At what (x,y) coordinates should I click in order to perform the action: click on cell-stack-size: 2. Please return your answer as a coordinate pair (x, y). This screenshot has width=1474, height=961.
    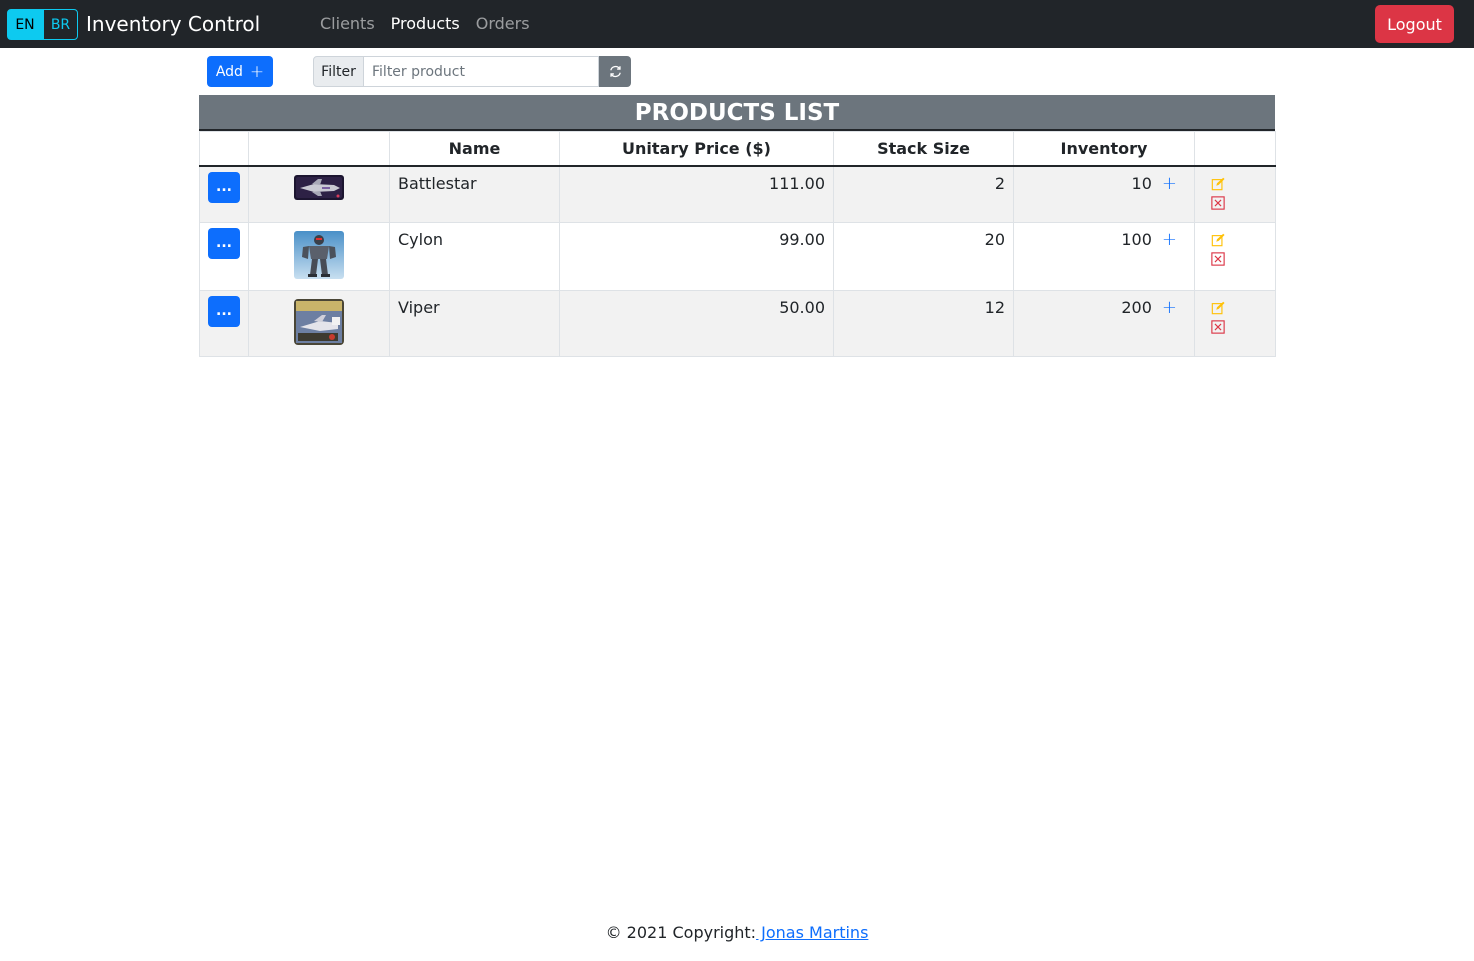
    Looking at the image, I should click on (923, 194).